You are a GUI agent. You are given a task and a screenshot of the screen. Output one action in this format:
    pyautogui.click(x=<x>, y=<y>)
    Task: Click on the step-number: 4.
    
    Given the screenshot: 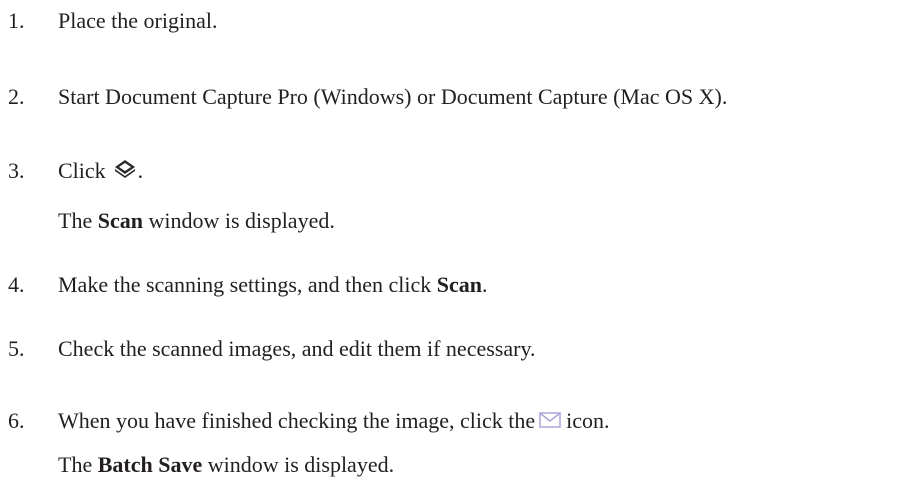 What is the action you would take?
    pyautogui.click(x=16, y=284)
    